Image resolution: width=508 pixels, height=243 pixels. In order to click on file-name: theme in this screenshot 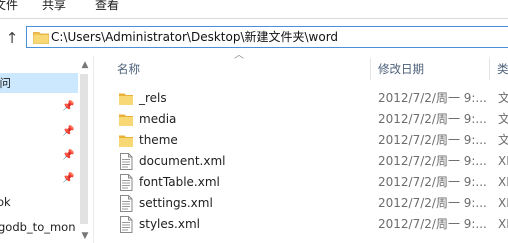, I will do `click(158, 140)`.